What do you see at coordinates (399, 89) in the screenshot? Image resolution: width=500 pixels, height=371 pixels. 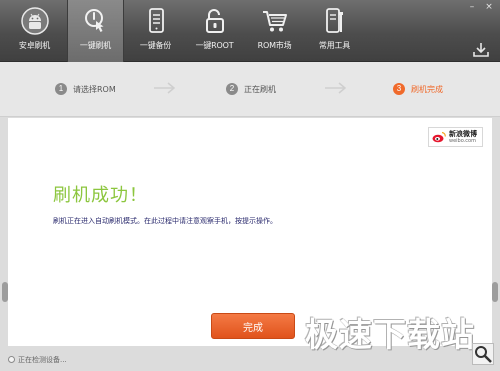 I see `step-number: 3` at bounding box center [399, 89].